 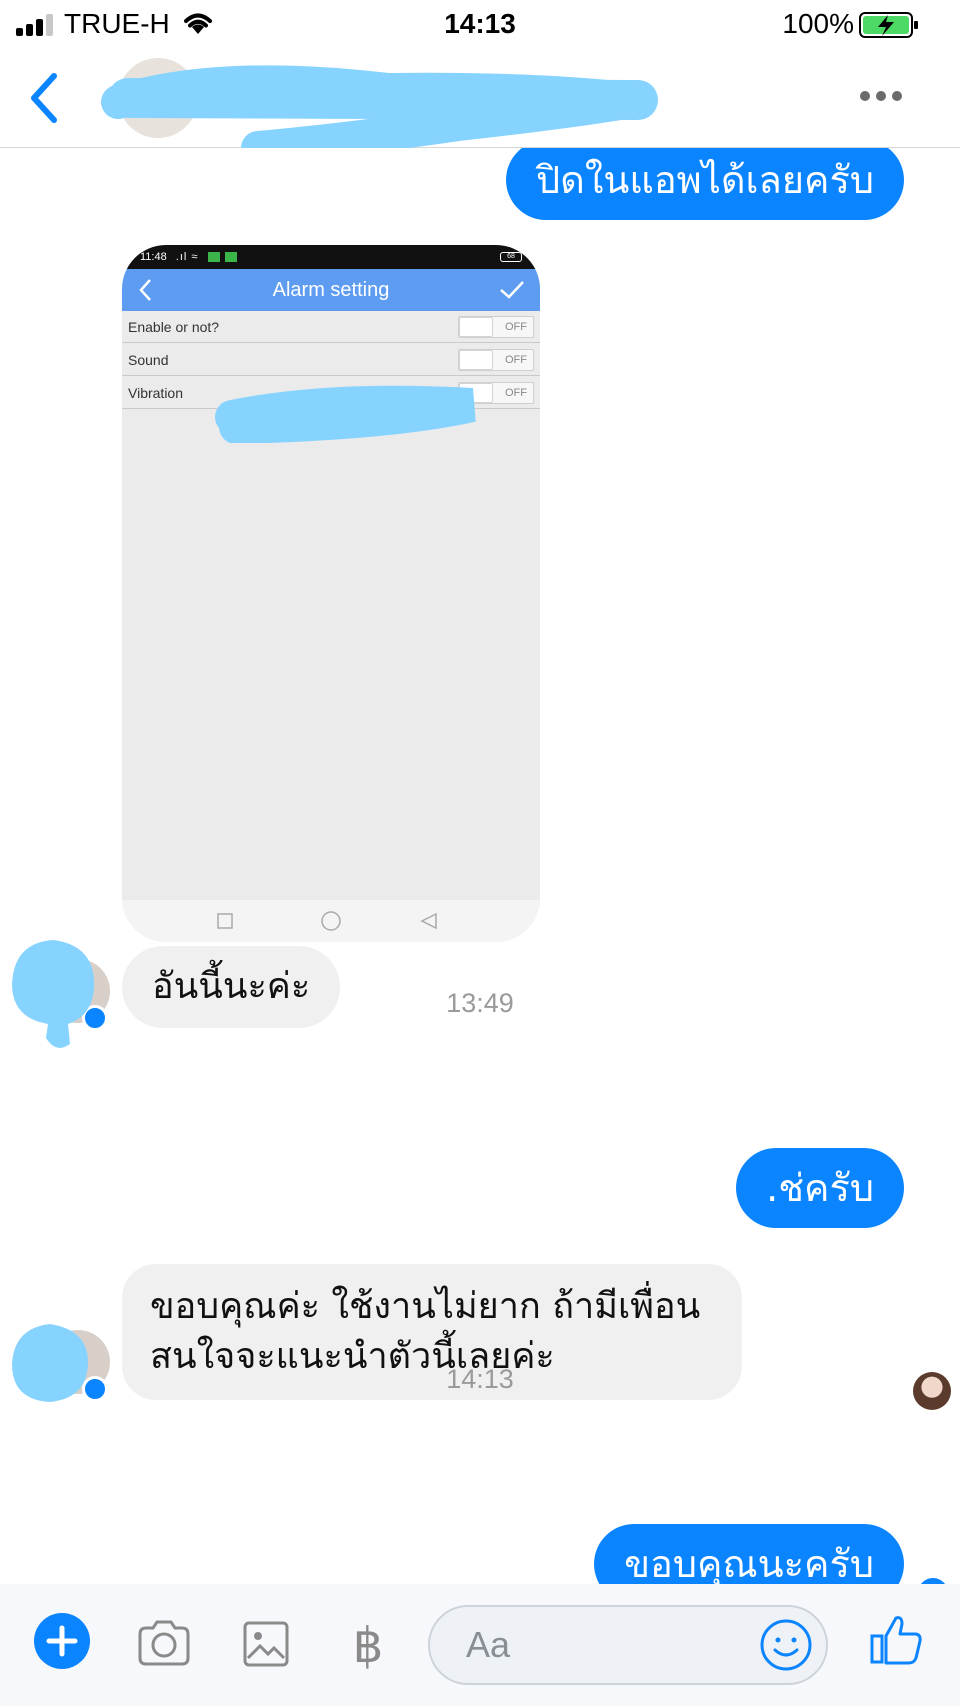 What do you see at coordinates (488, 1644) in the screenshot?
I see `message-input-placeholder: Aa` at bounding box center [488, 1644].